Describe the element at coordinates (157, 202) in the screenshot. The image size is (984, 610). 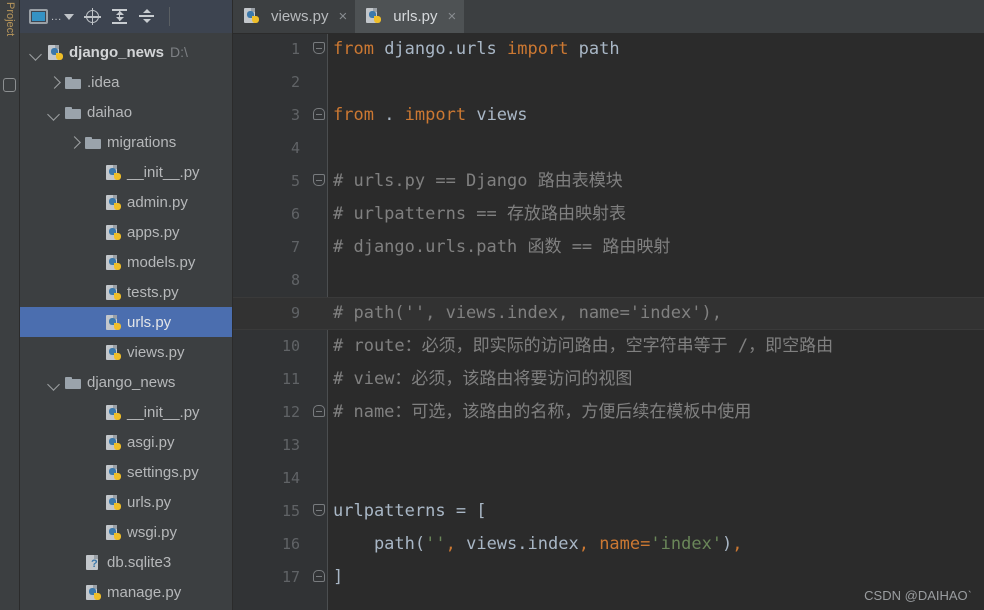
I see `tree-item-label: admin.py` at that location.